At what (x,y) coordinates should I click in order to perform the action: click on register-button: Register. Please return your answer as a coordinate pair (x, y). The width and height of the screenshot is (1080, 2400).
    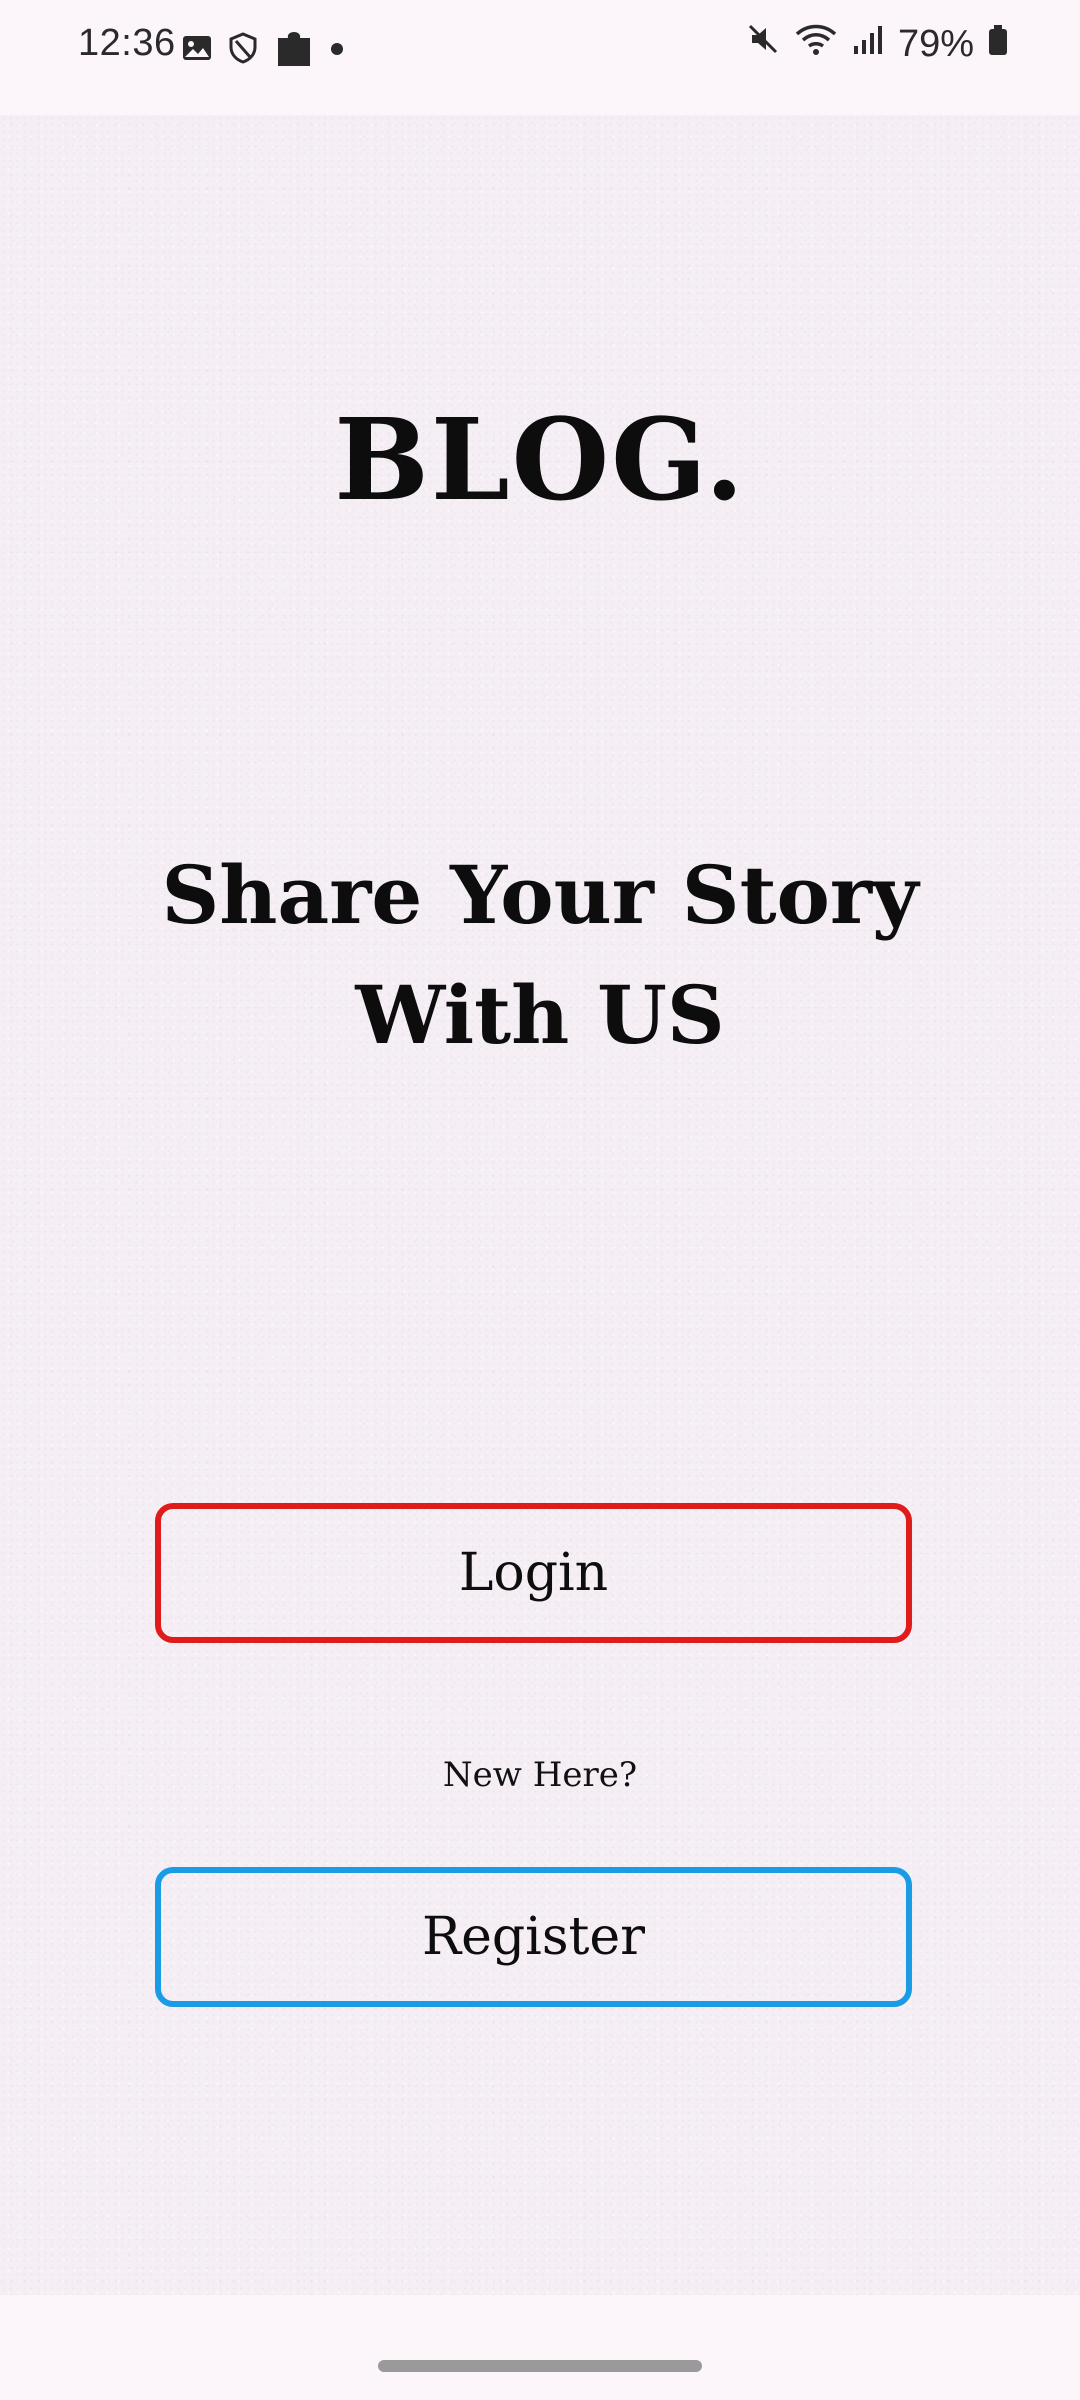
    Looking at the image, I should click on (533, 1937).